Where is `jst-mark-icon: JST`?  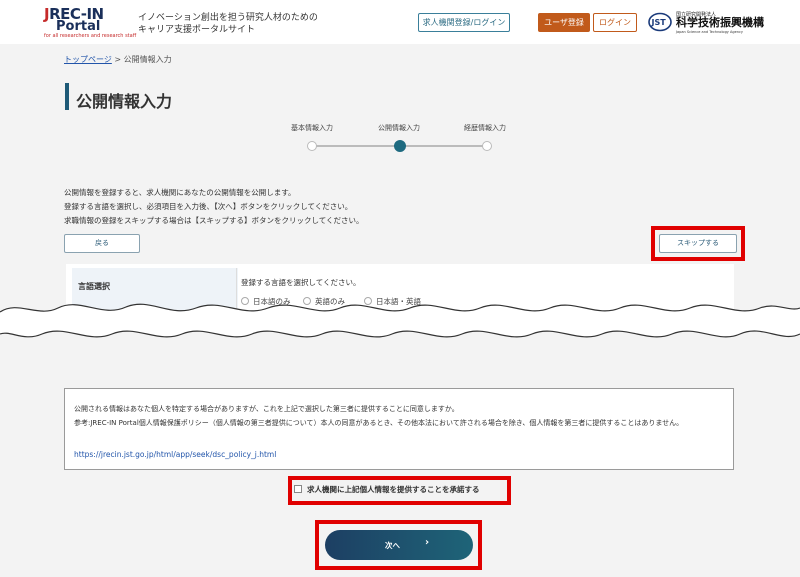
jst-mark-icon: JST is located at coordinates (660, 22).